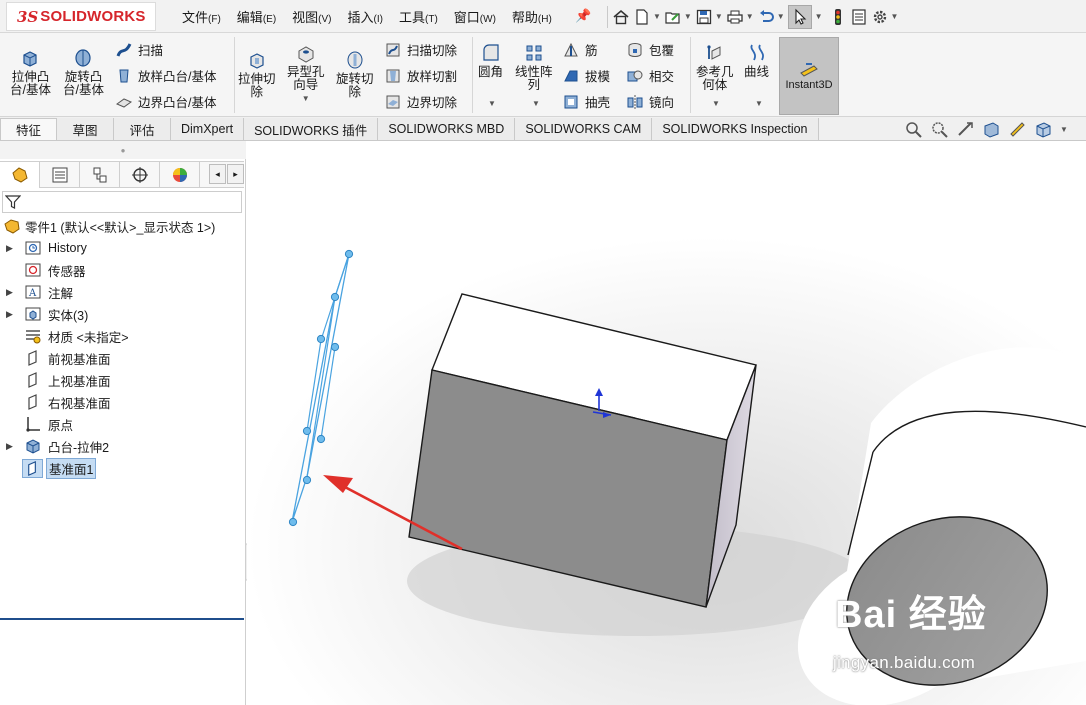 This screenshot has width=1086, height=705. Describe the element at coordinates (122, 336) in the screenshot. I see `tree-item-material: 材质 <未指定>` at that location.